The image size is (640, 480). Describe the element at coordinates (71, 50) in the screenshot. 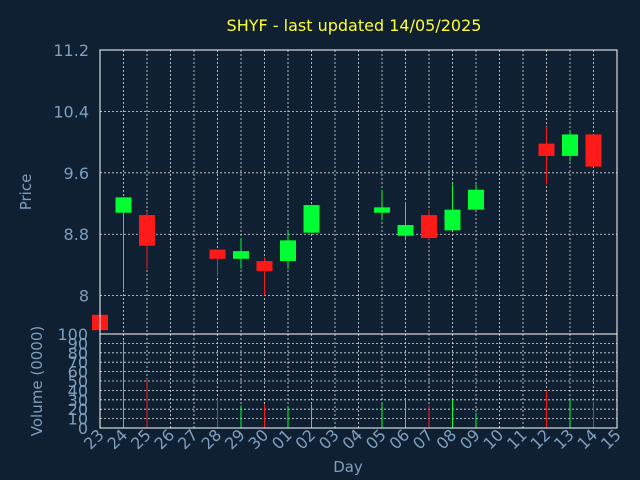

I see `price-tick-label: 11.2` at that location.